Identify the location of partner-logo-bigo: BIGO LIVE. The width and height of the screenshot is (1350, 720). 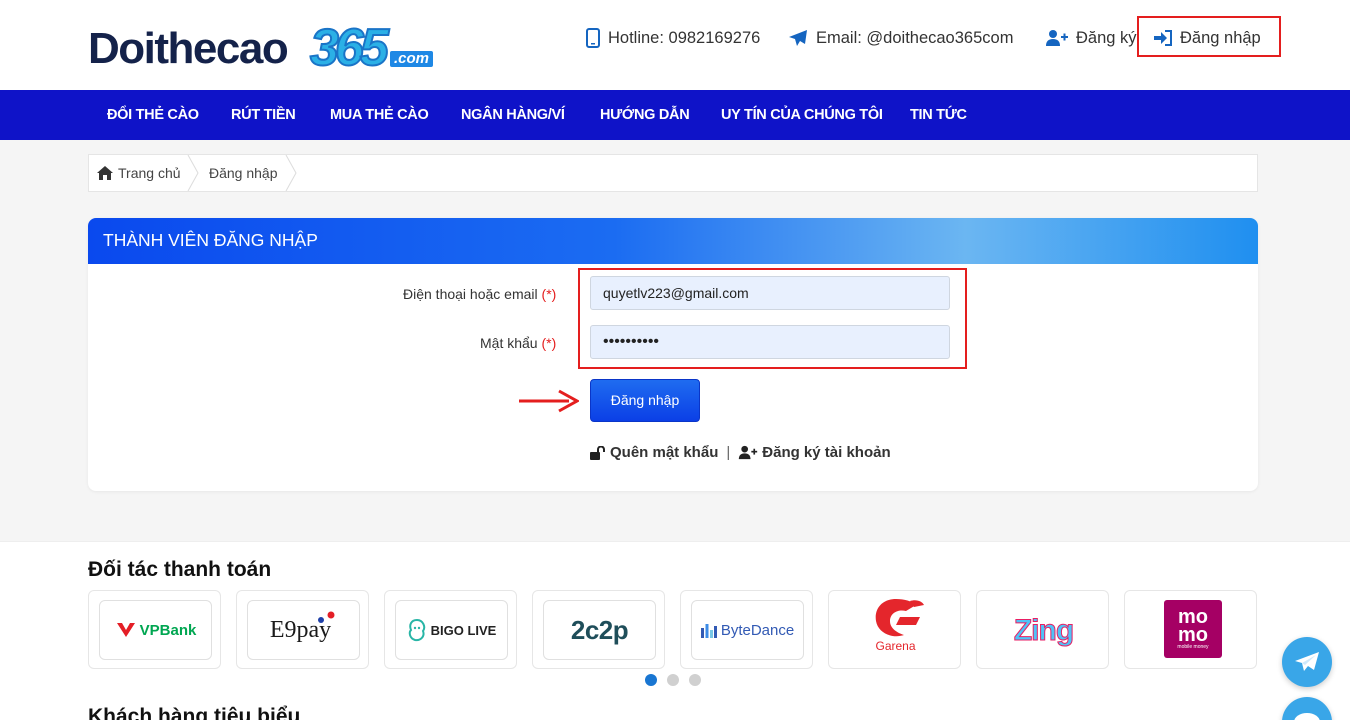
(451, 630).